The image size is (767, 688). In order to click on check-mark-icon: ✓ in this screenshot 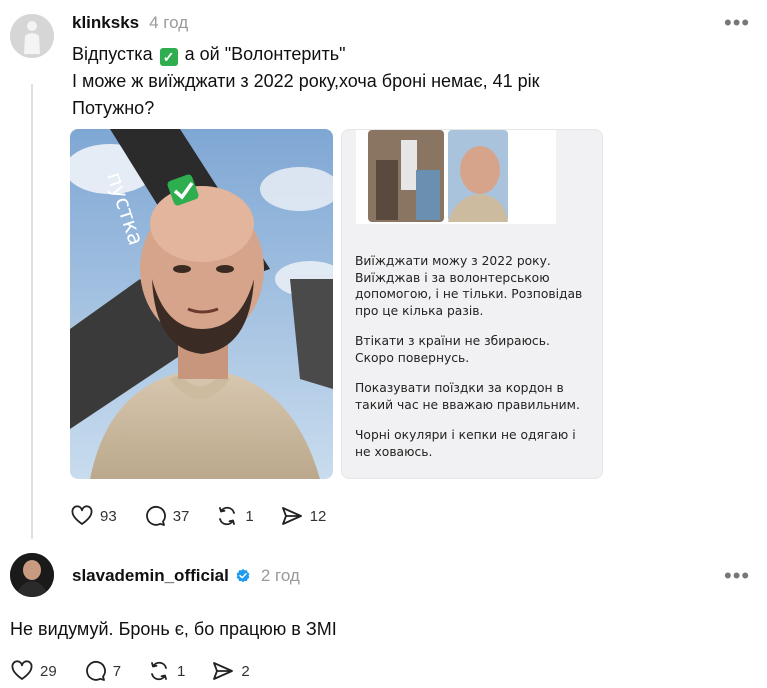, I will do `click(168, 57)`.